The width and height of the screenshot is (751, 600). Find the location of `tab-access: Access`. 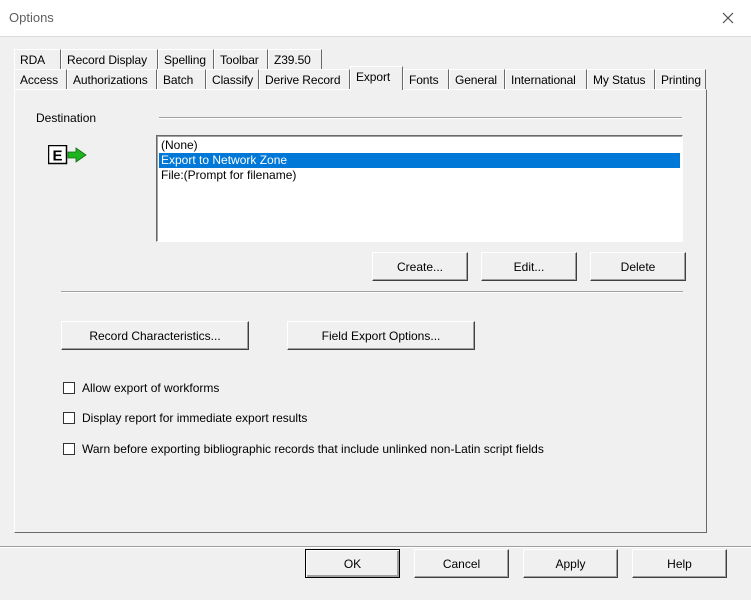

tab-access: Access is located at coordinates (40, 79).